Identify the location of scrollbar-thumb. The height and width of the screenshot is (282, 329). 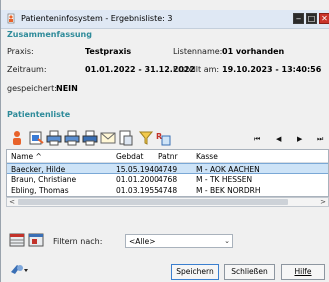
(153, 202).